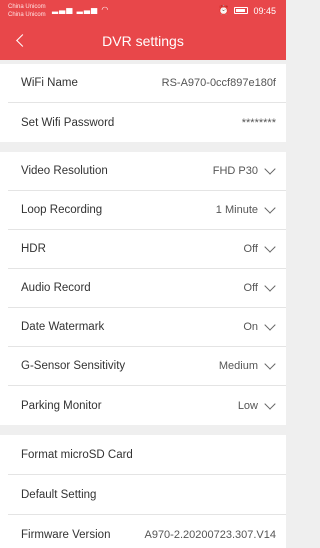  What do you see at coordinates (59, 494) in the screenshot?
I see `setting-label: Default Setting` at bounding box center [59, 494].